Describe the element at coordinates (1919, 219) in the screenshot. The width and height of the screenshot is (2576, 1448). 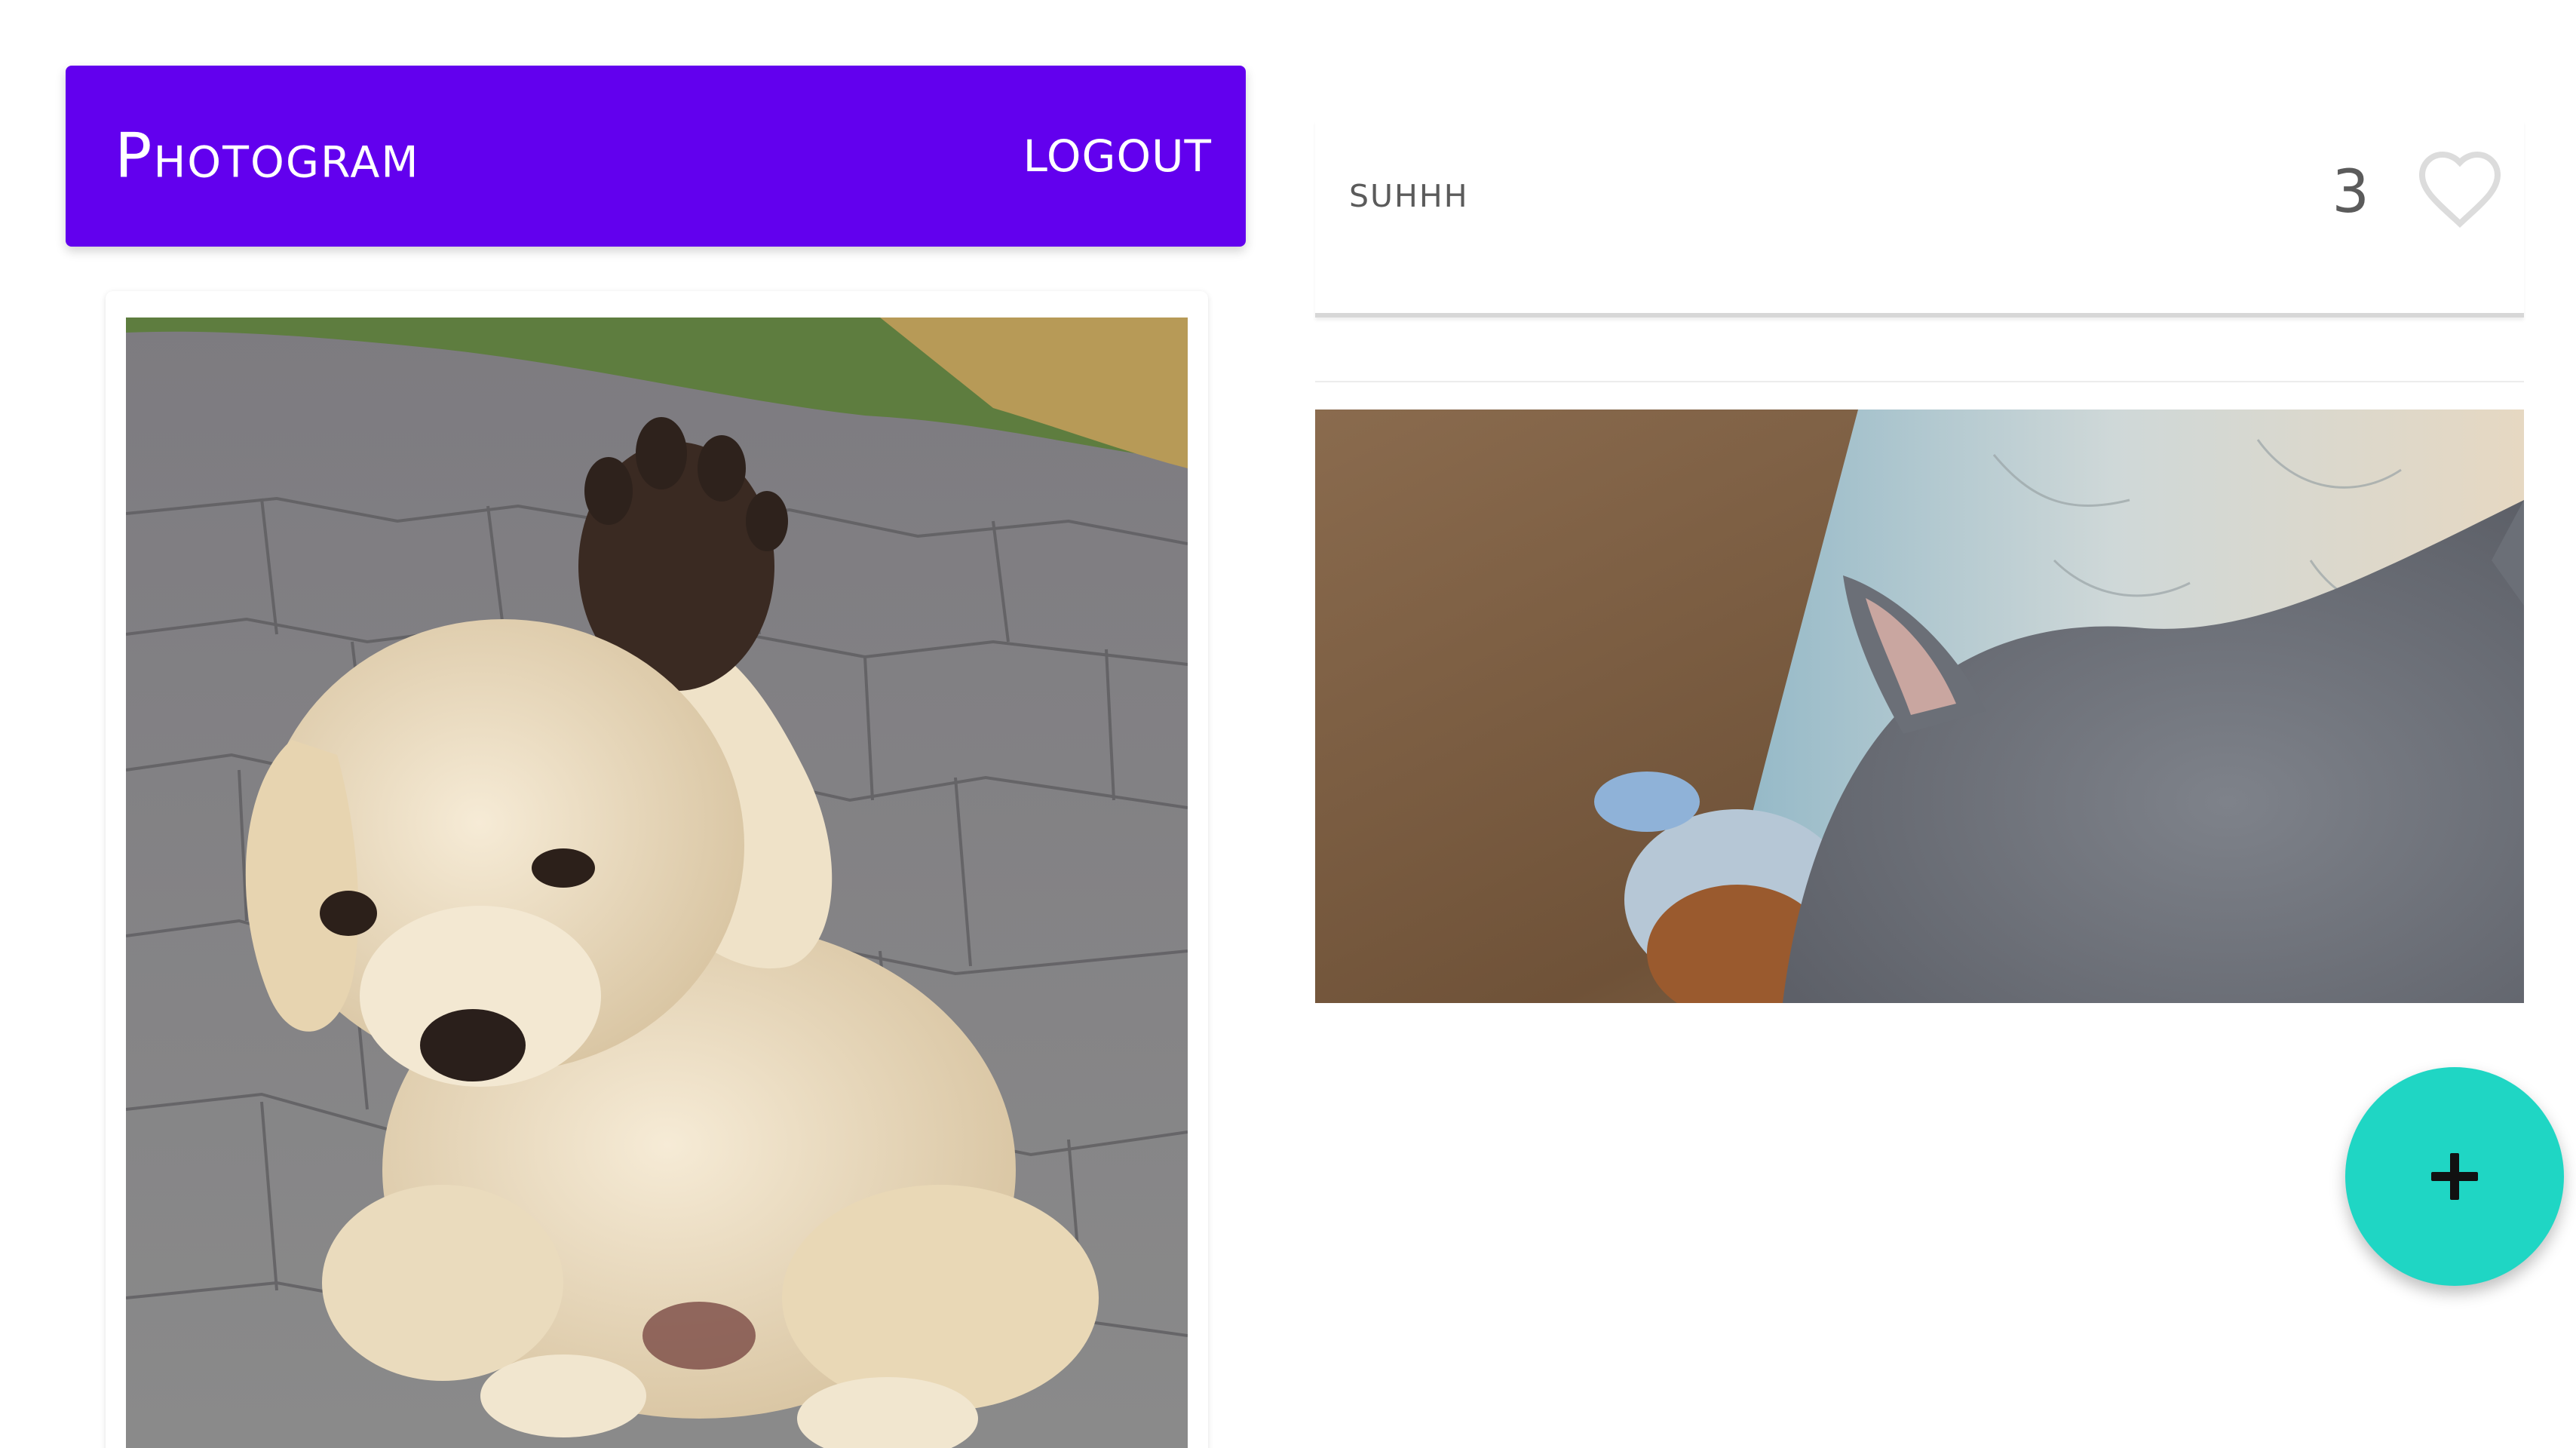
I see `post-header: suhhh 3` at that location.